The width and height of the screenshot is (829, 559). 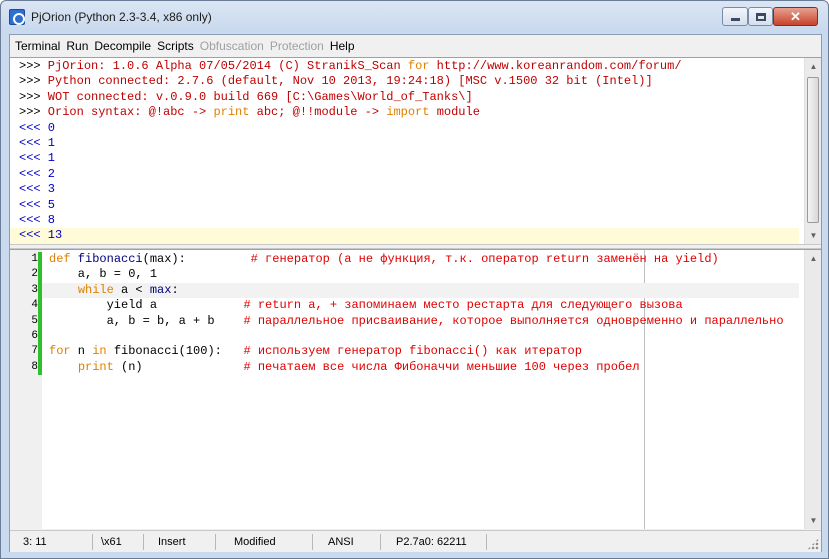 What do you see at coordinates (296, 46) in the screenshot?
I see `menu-protection: Protection` at bounding box center [296, 46].